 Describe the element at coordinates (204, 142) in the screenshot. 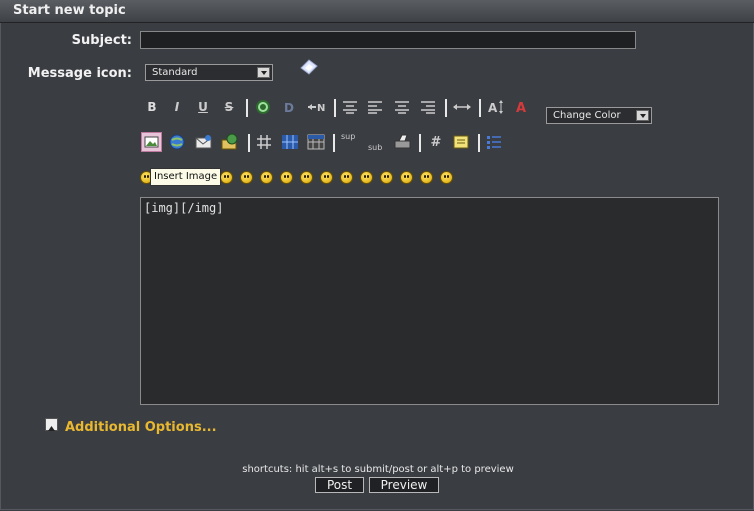

I see `email-icon` at that location.